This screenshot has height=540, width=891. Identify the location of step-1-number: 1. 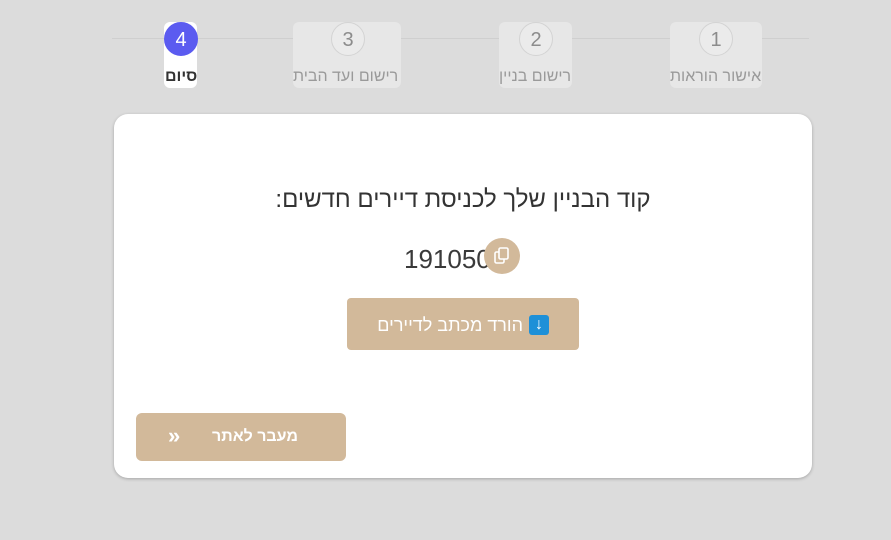
(716, 39).